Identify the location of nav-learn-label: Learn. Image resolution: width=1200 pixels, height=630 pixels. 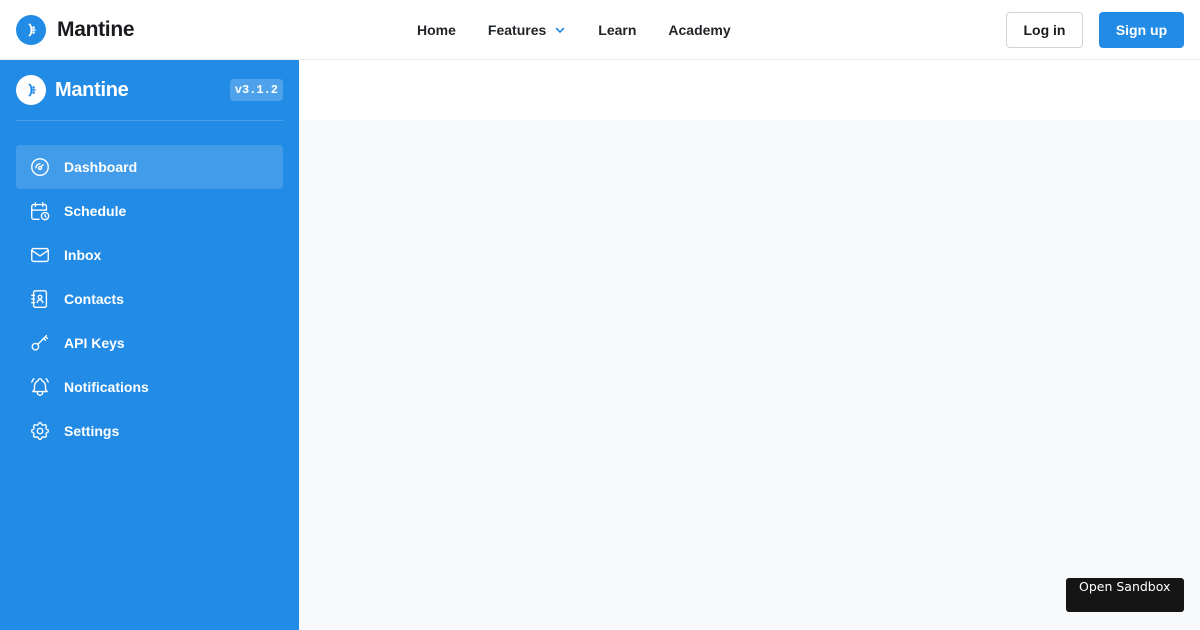
(617, 30).